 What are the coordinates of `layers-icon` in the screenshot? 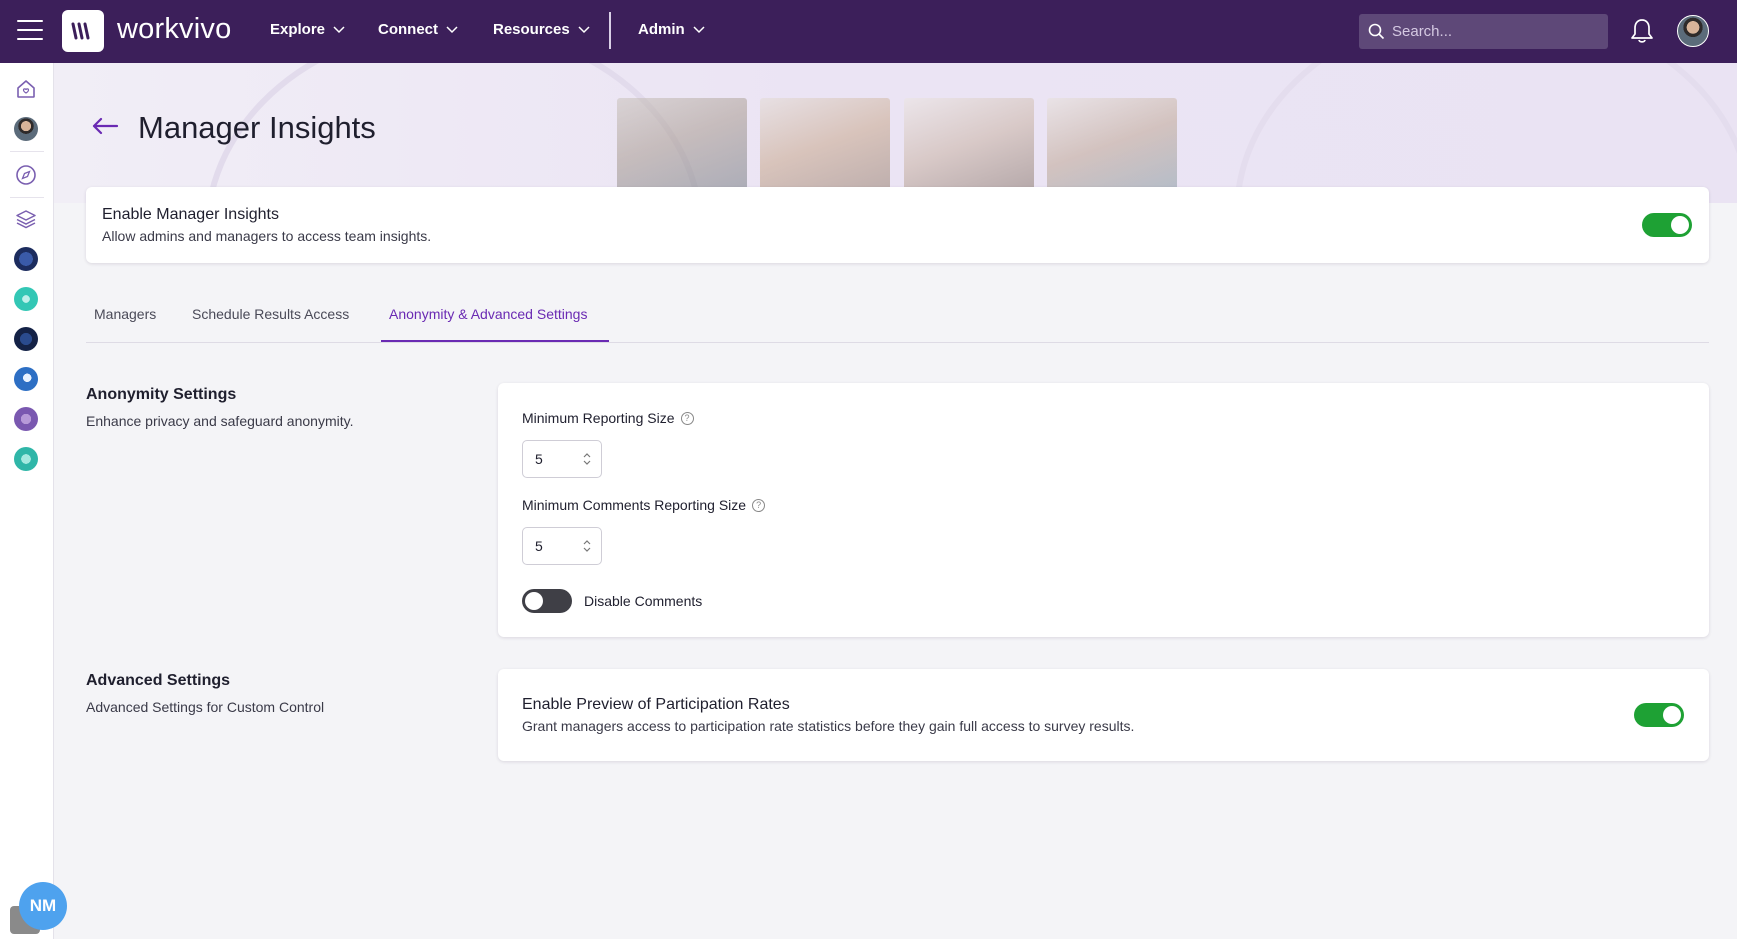 It's located at (26, 219).